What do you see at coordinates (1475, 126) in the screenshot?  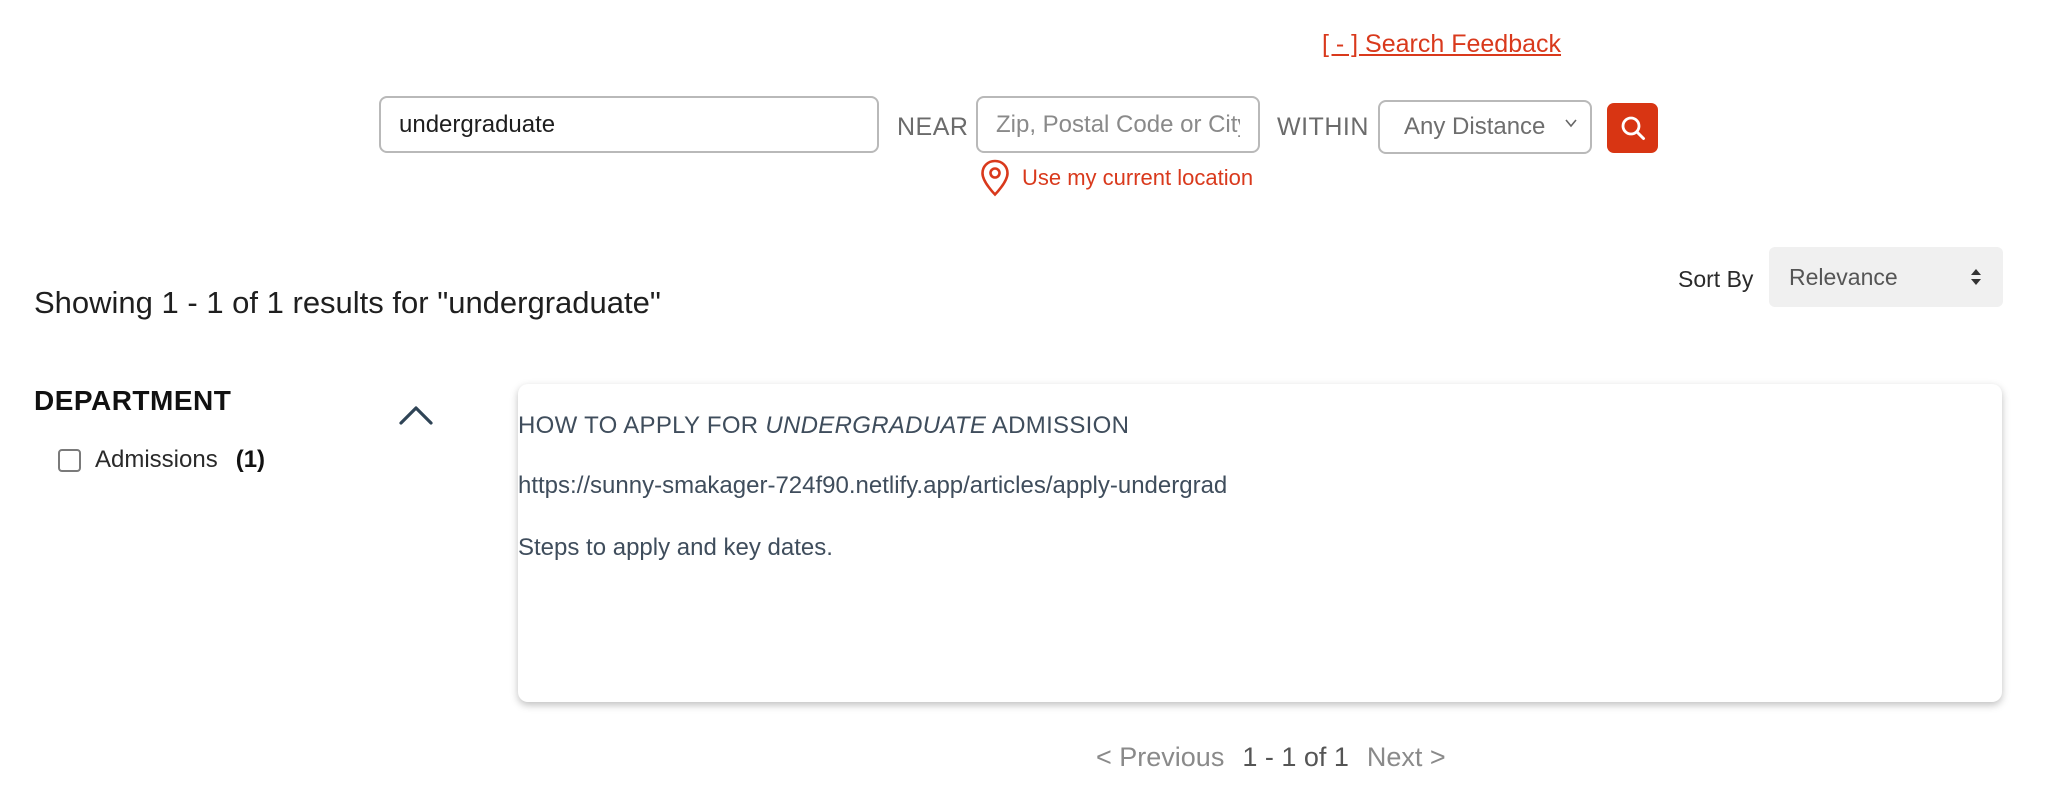 I see `distance-selected-value: Any Distance` at bounding box center [1475, 126].